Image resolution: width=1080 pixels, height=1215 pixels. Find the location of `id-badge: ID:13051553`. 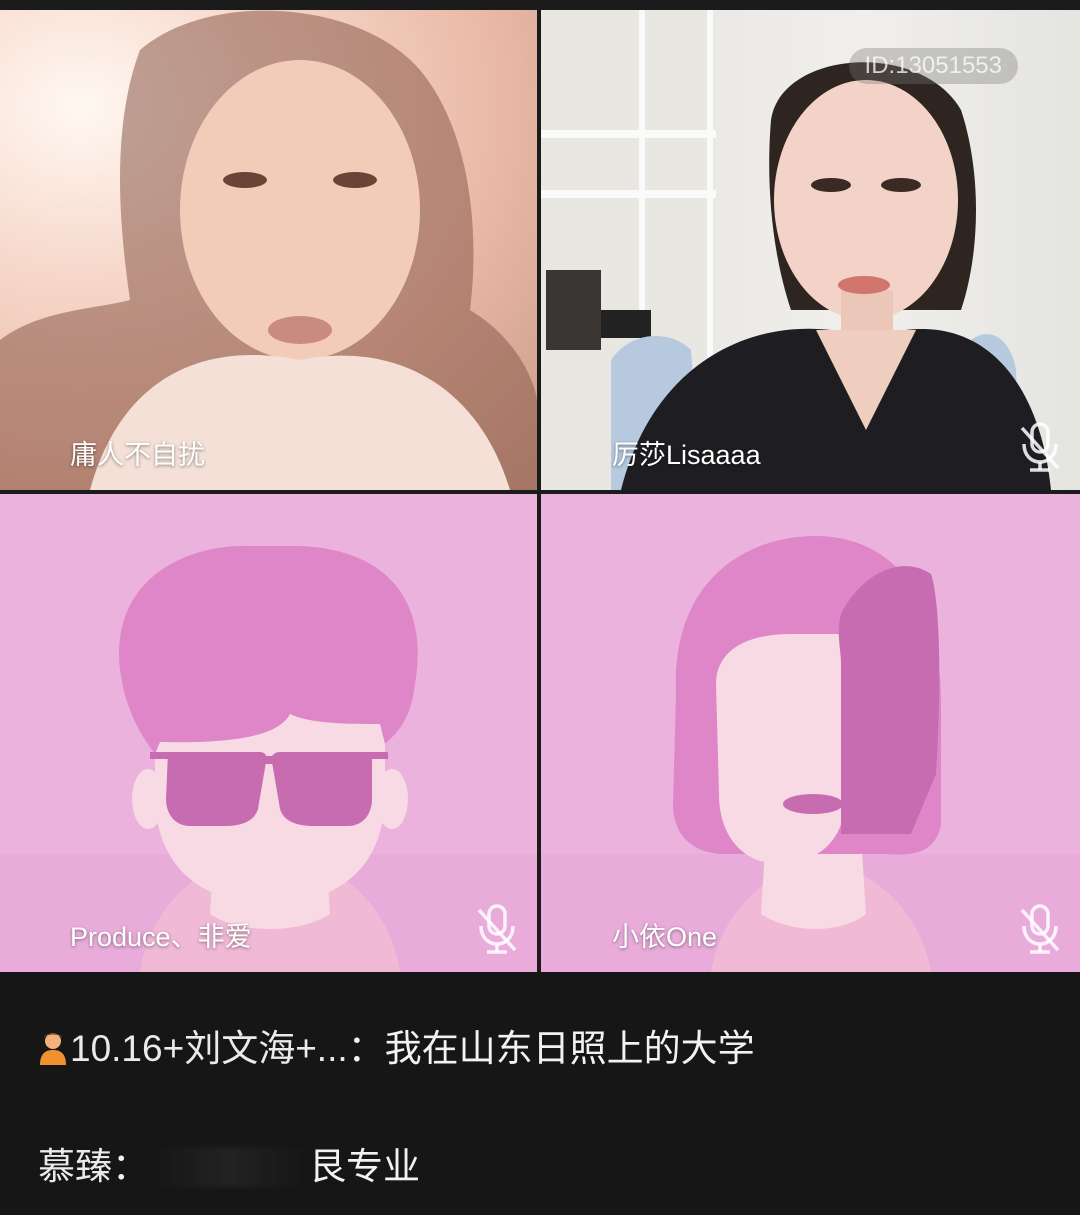

id-badge: ID:13051553 is located at coordinates (933, 66).